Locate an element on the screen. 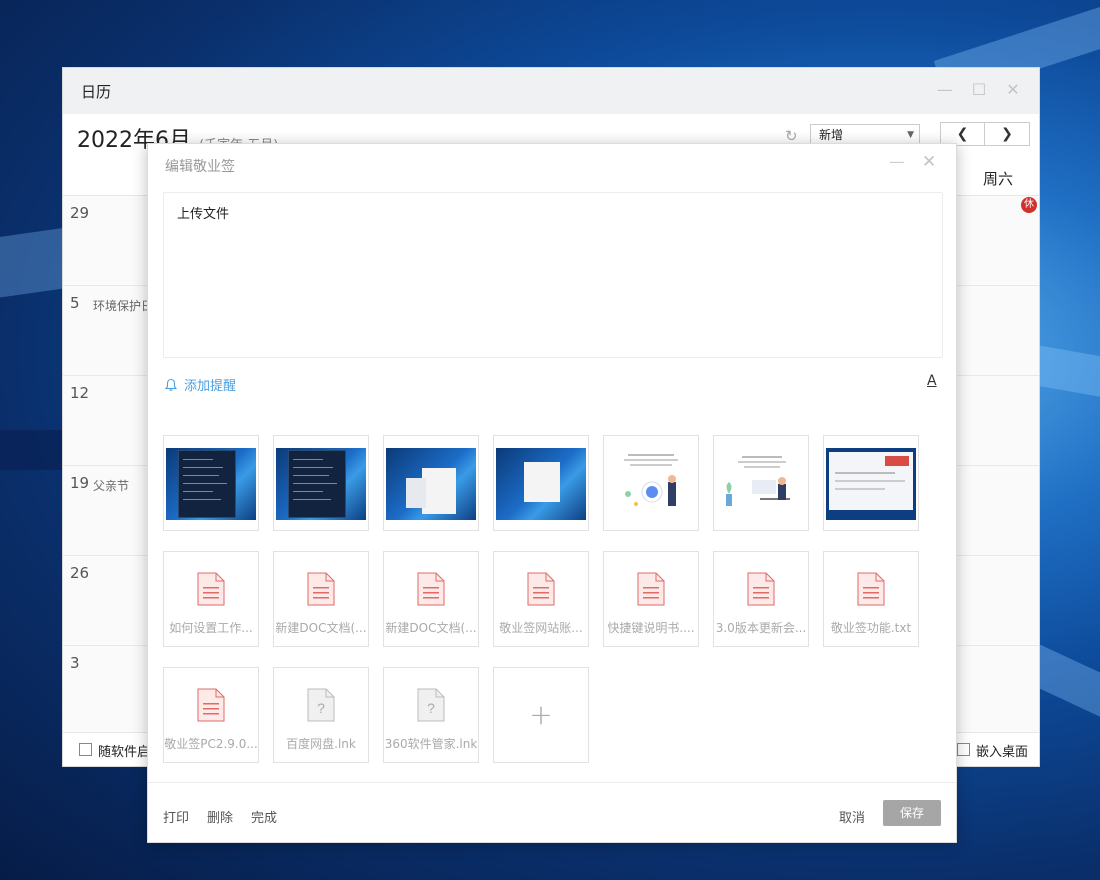 The width and height of the screenshot is (1100, 880). file-attachment: 敬业签功能.txt is located at coordinates (871, 599).